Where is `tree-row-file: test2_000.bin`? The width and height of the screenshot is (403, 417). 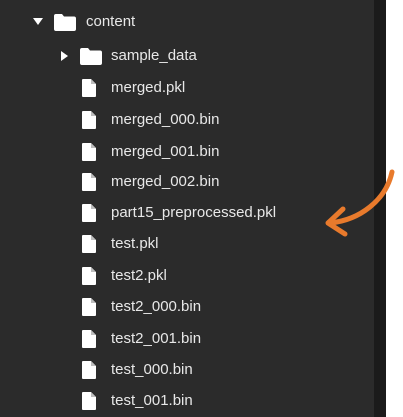 tree-row-file: test2_000.bin is located at coordinates (187, 307).